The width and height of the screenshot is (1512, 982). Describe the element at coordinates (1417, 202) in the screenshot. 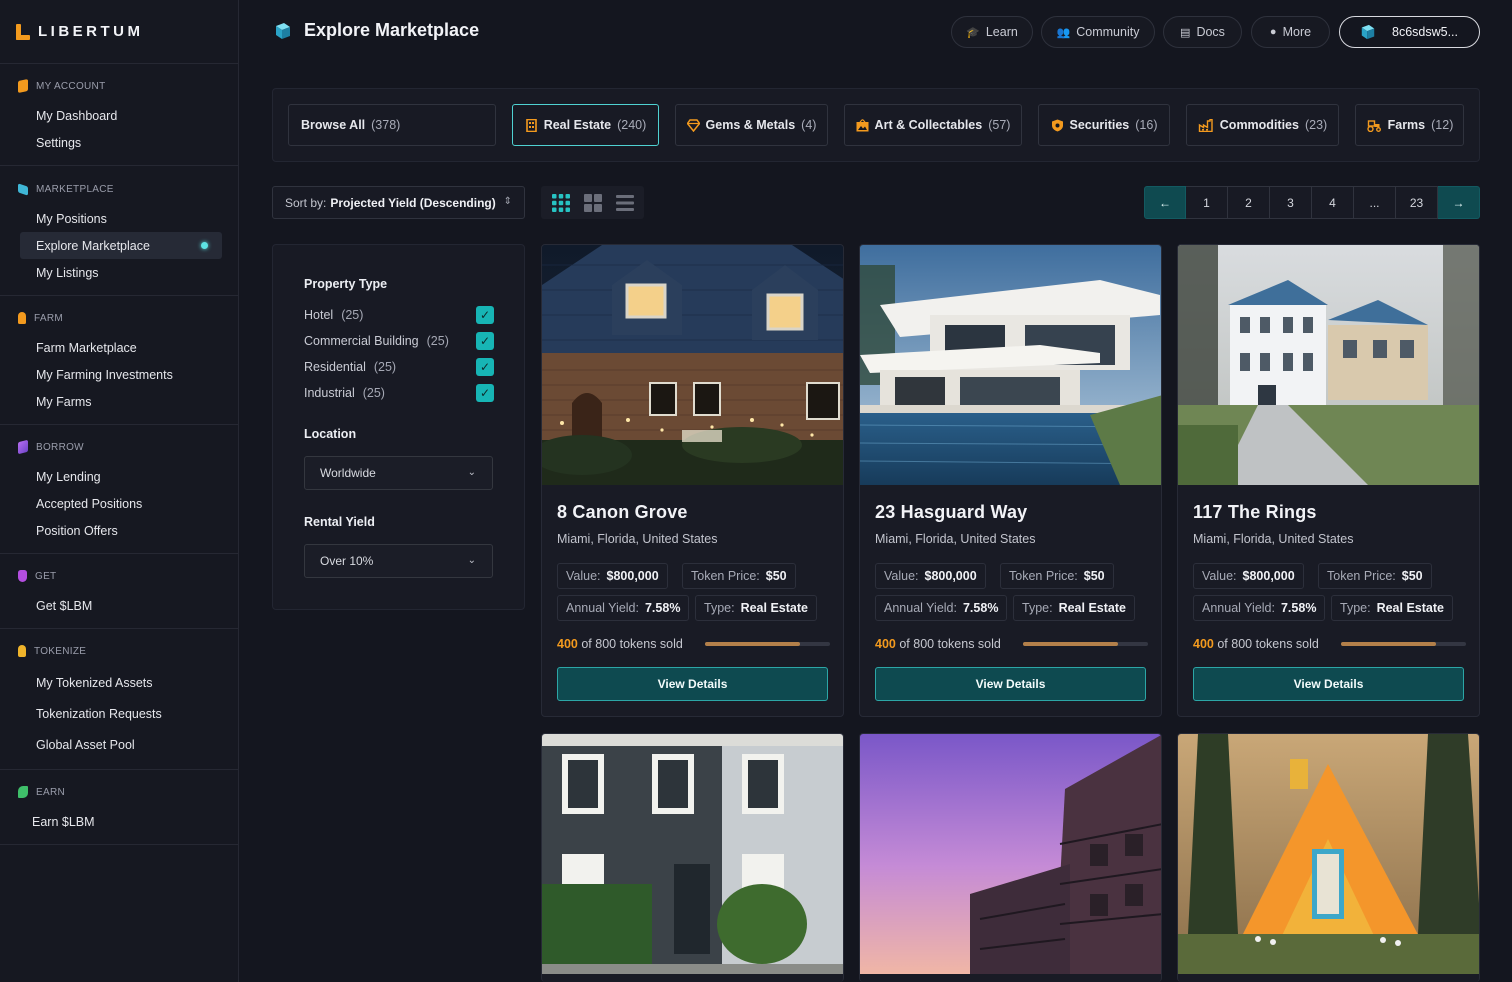

I see `page-23-button: 23` at that location.